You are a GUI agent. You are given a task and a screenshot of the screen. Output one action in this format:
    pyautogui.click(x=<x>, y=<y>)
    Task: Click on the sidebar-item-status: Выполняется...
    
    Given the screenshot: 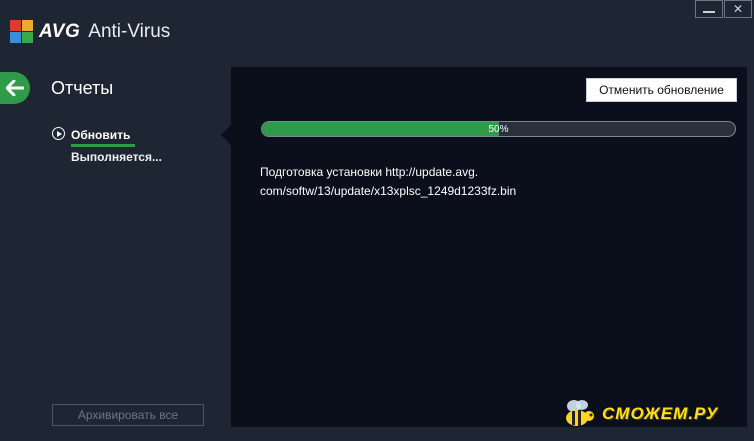 What is the action you would take?
    pyautogui.click(x=116, y=157)
    